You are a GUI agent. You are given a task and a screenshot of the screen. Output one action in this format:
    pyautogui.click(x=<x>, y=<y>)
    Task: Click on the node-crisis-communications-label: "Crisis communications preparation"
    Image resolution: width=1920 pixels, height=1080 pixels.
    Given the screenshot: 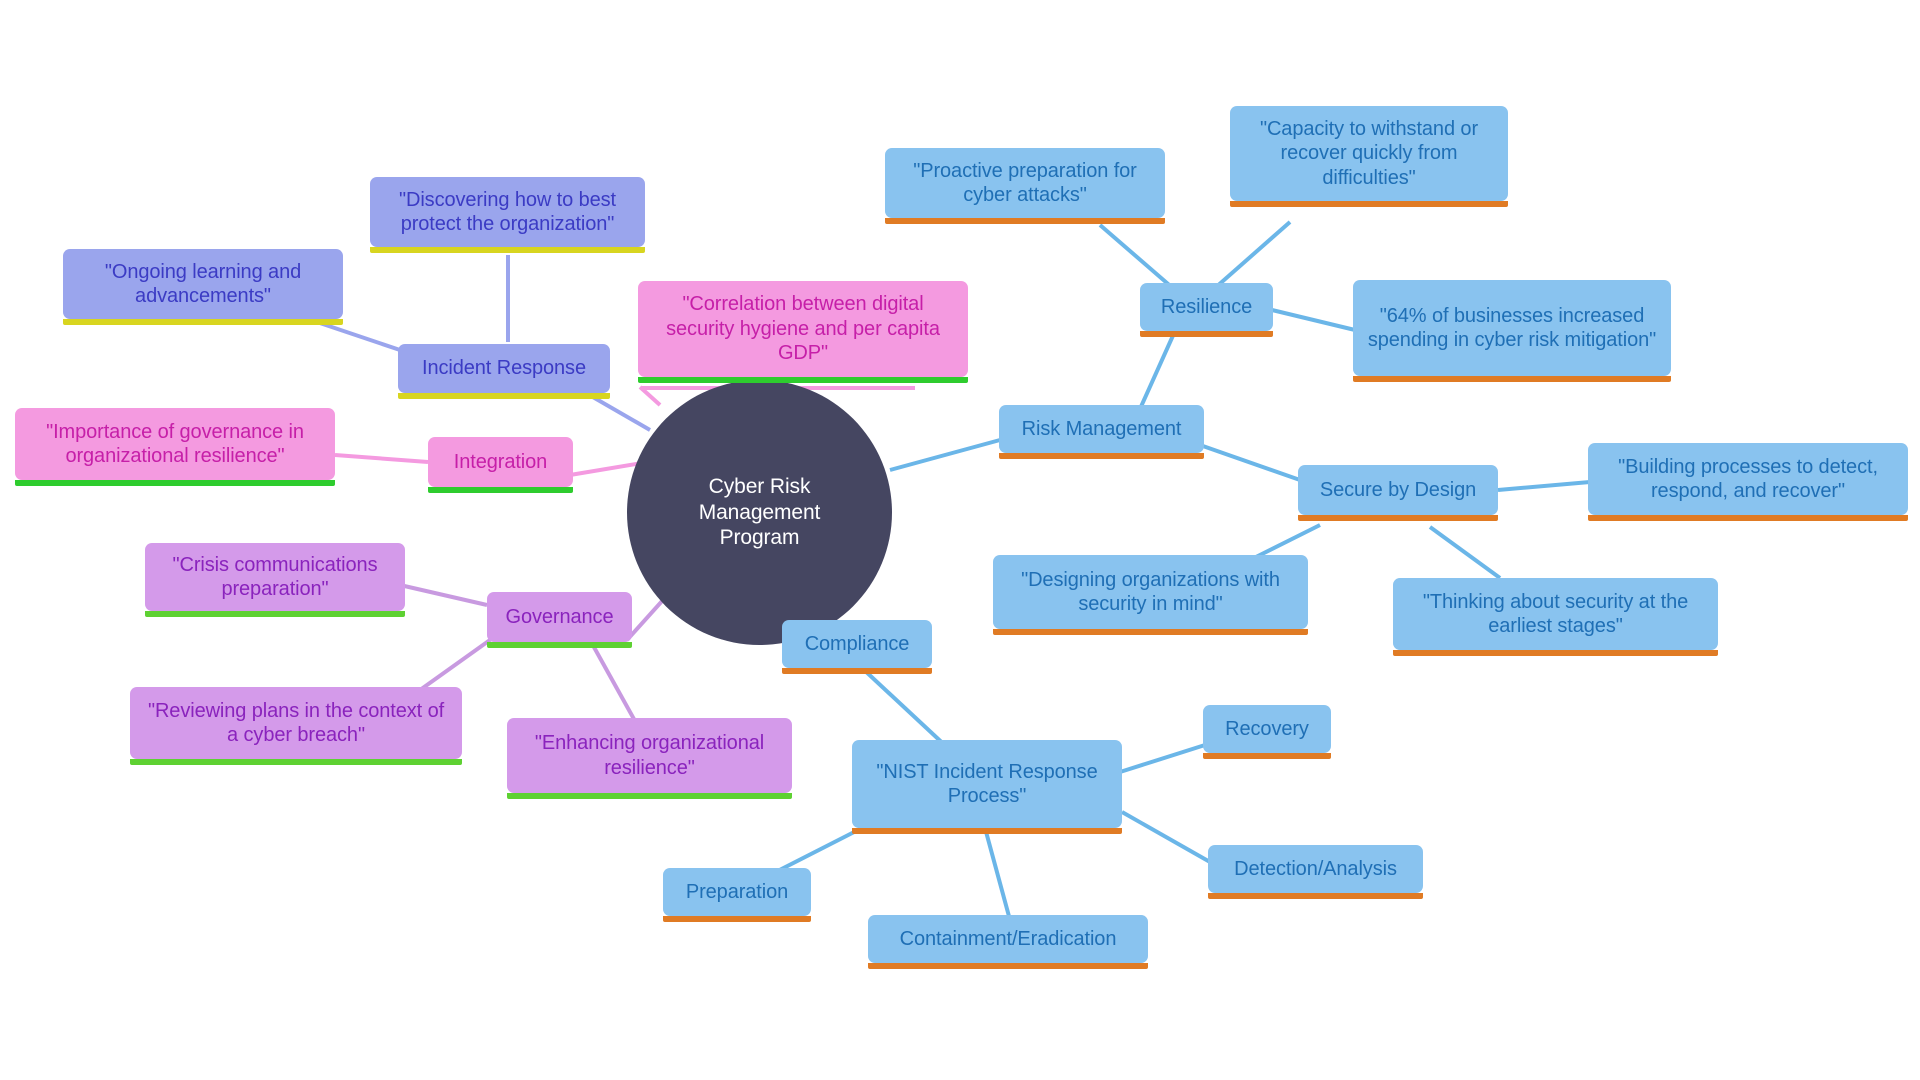 What is the action you would take?
    pyautogui.click(x=275, y=576)
    